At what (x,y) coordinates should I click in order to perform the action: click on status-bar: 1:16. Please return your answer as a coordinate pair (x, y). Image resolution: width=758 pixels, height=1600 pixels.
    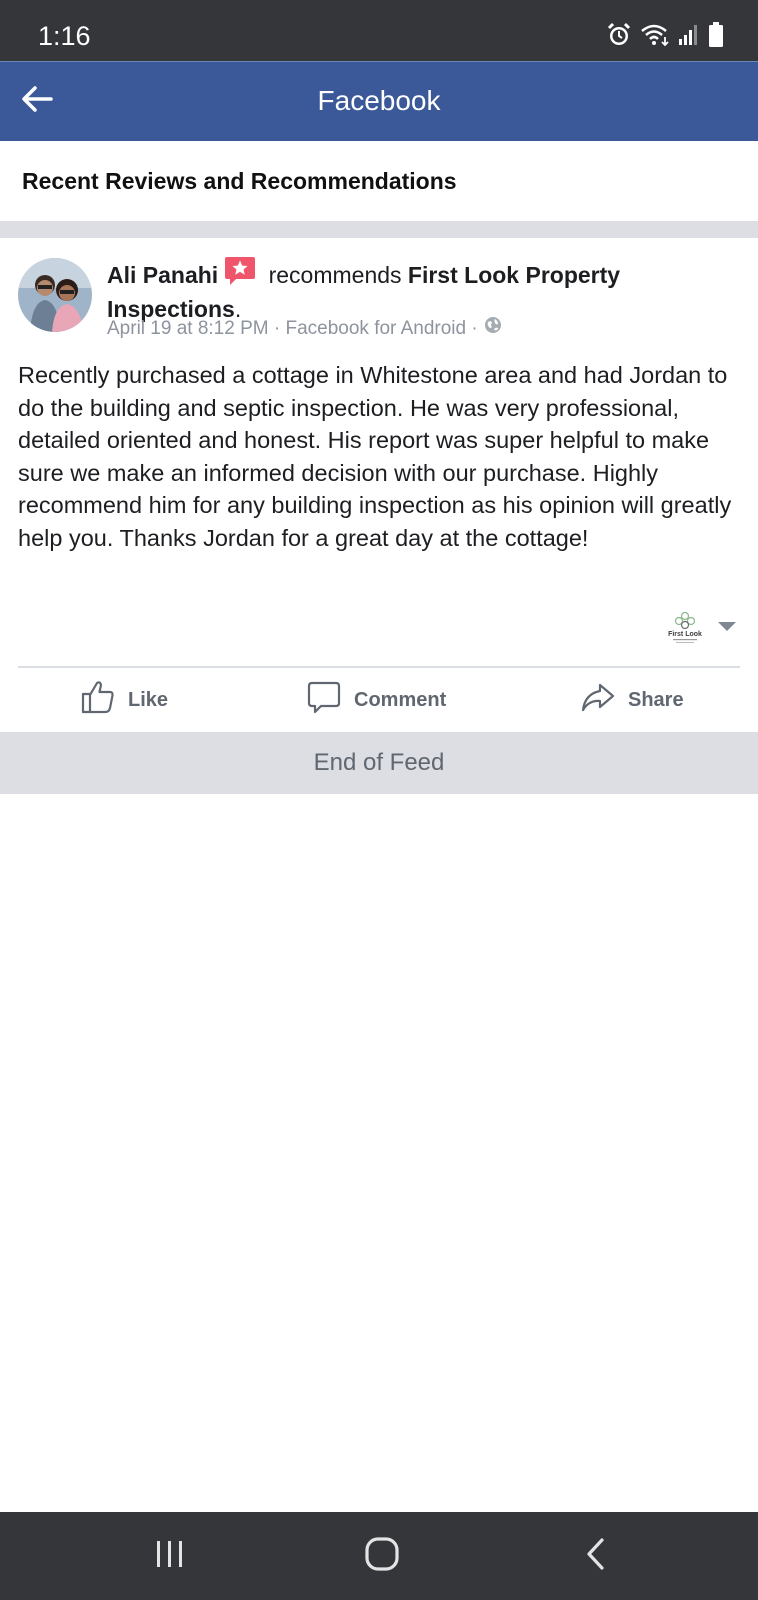
    Looking at the image, I should click on (379, 30).